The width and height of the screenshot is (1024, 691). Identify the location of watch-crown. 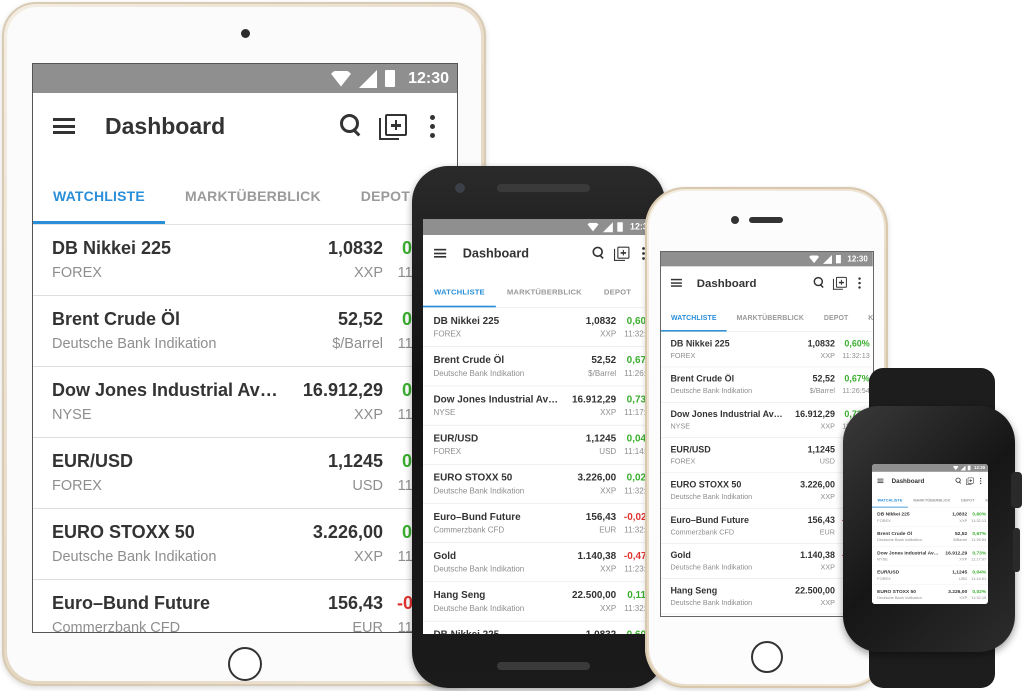
(1016, 490).